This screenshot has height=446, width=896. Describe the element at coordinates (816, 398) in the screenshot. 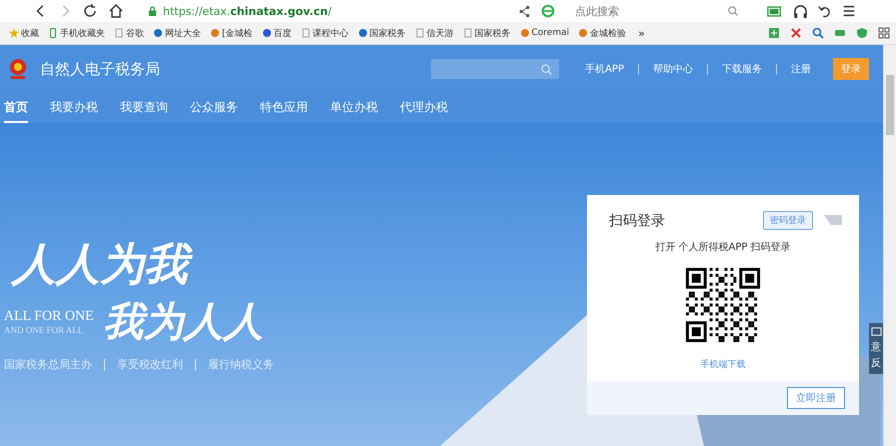

I see `register-button: 立即注册` at that location.